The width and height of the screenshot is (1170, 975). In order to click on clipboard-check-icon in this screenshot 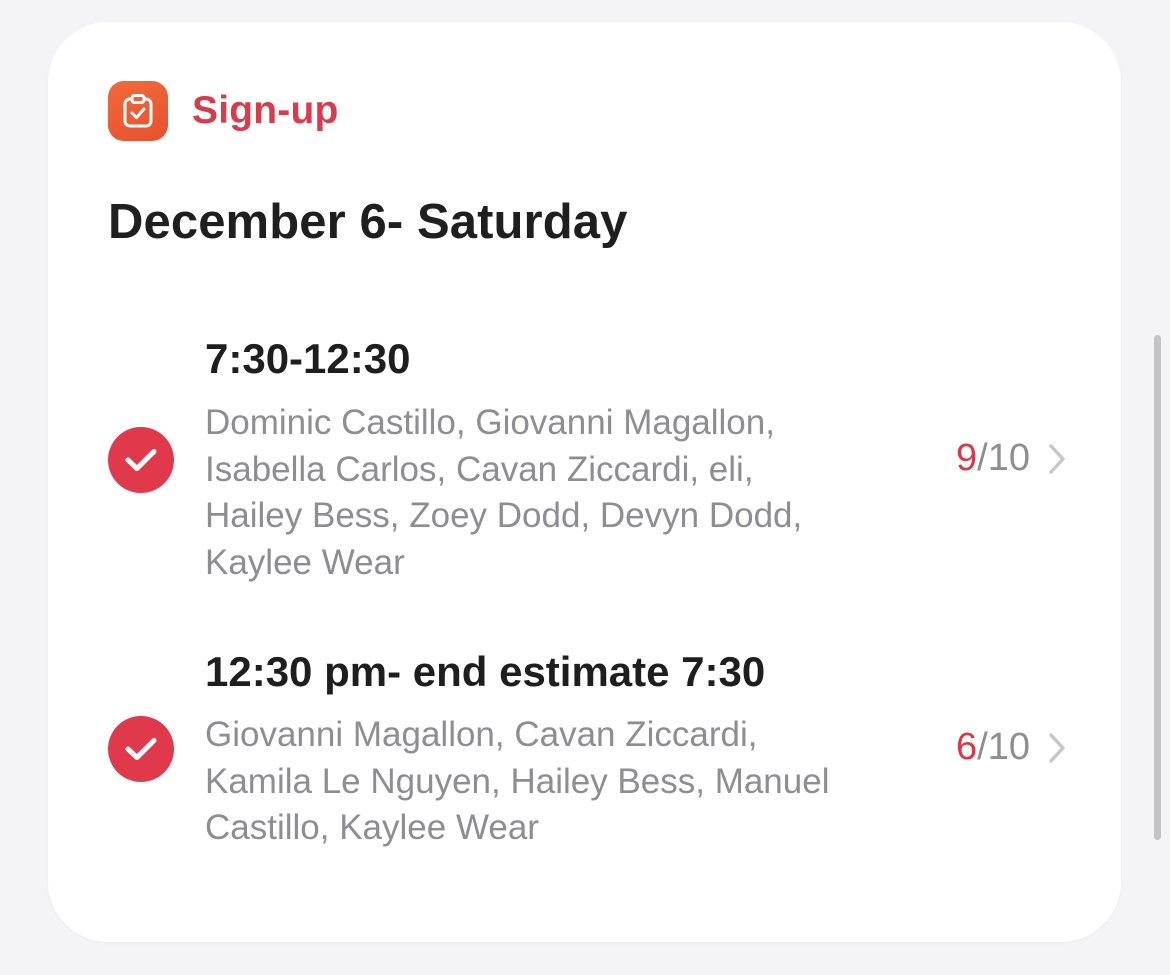, I will do `click(138, 111)`.